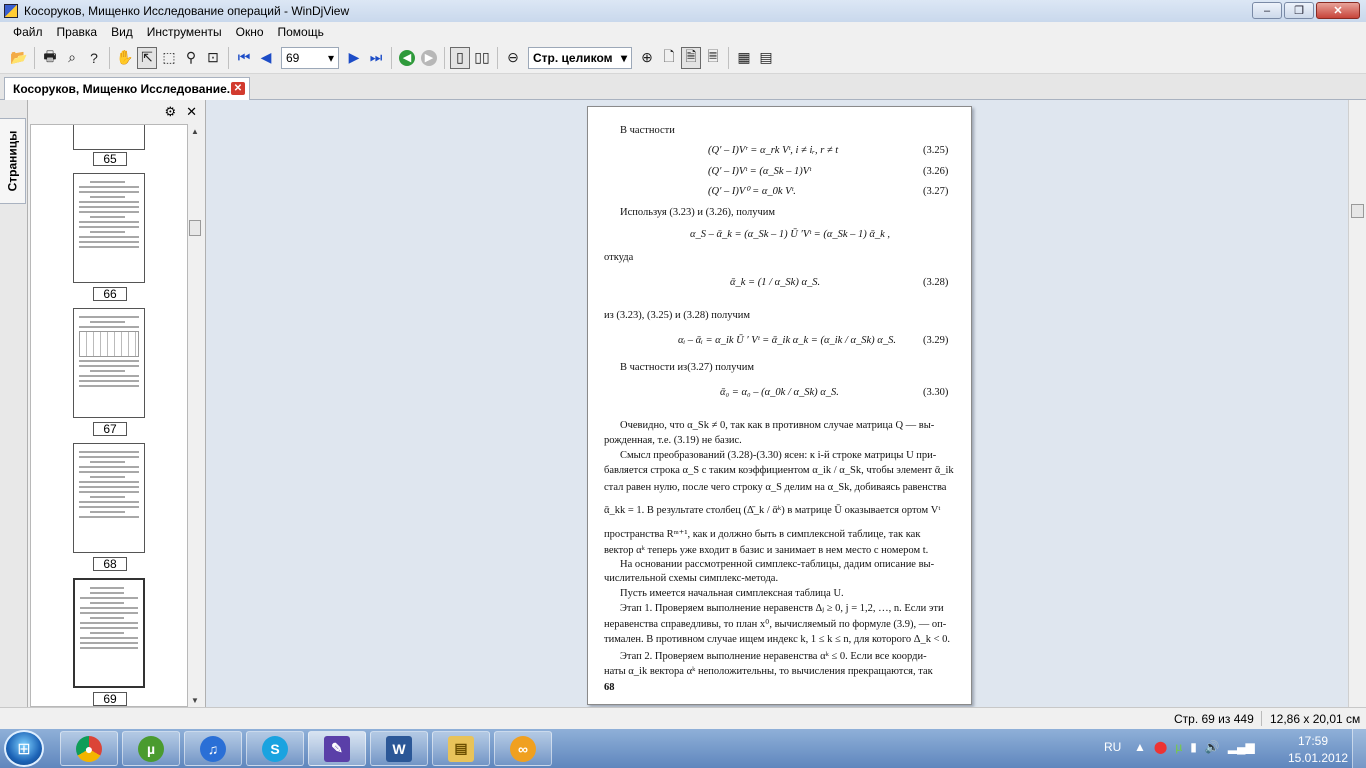 The height and width of the screenshot is (768, 1366). I want to click on zoom-value: Стр. целиком, so click(573, 57).